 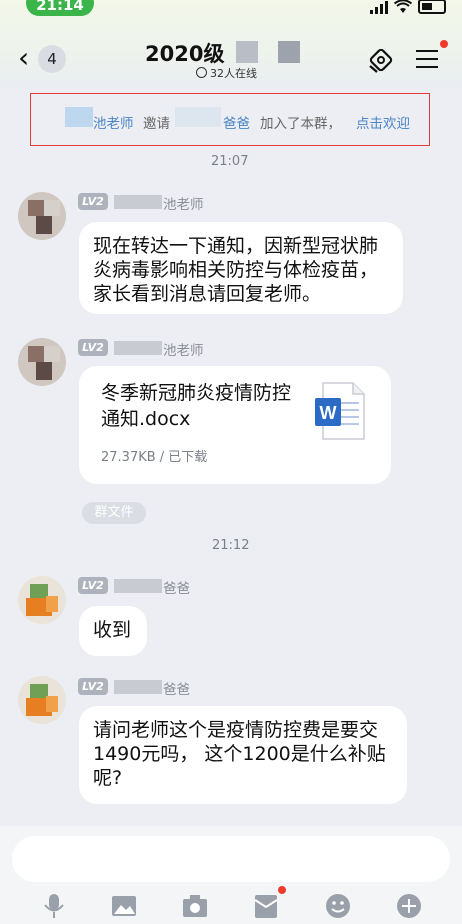 What do you see at coordinates (195, 906) in the screenshot?
I see `camera-icon` at bounding box center [195, 906].